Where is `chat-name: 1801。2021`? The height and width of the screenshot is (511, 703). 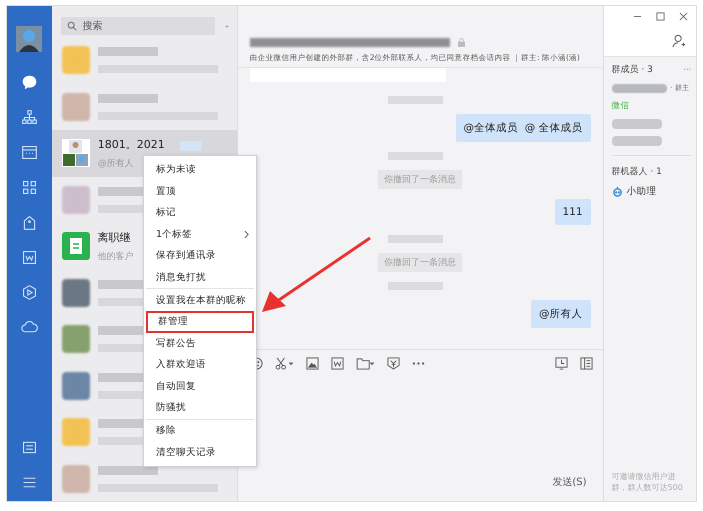 chat-name: 1801。2021 is located at coordinates (131, 144).